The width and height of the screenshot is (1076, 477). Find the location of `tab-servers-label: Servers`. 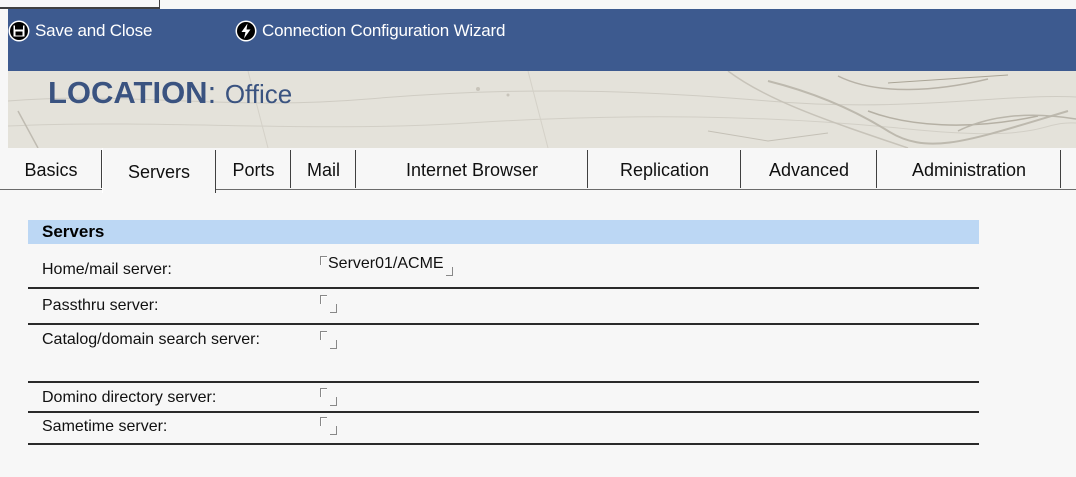

tab-servers-label: Servers is located at coordinates (158, 172).